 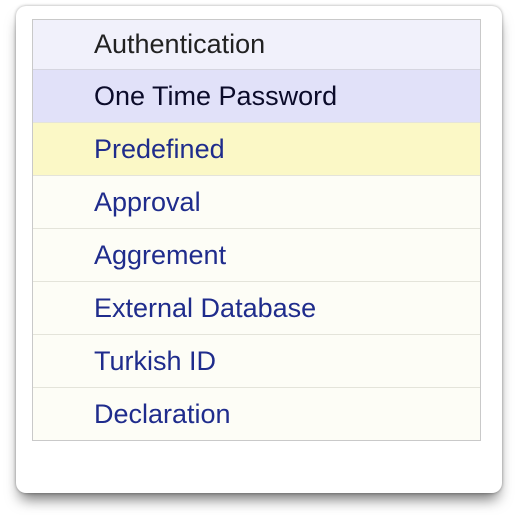 I want to click on menu-item-external-database: External Database, so click(x=256, y=308).